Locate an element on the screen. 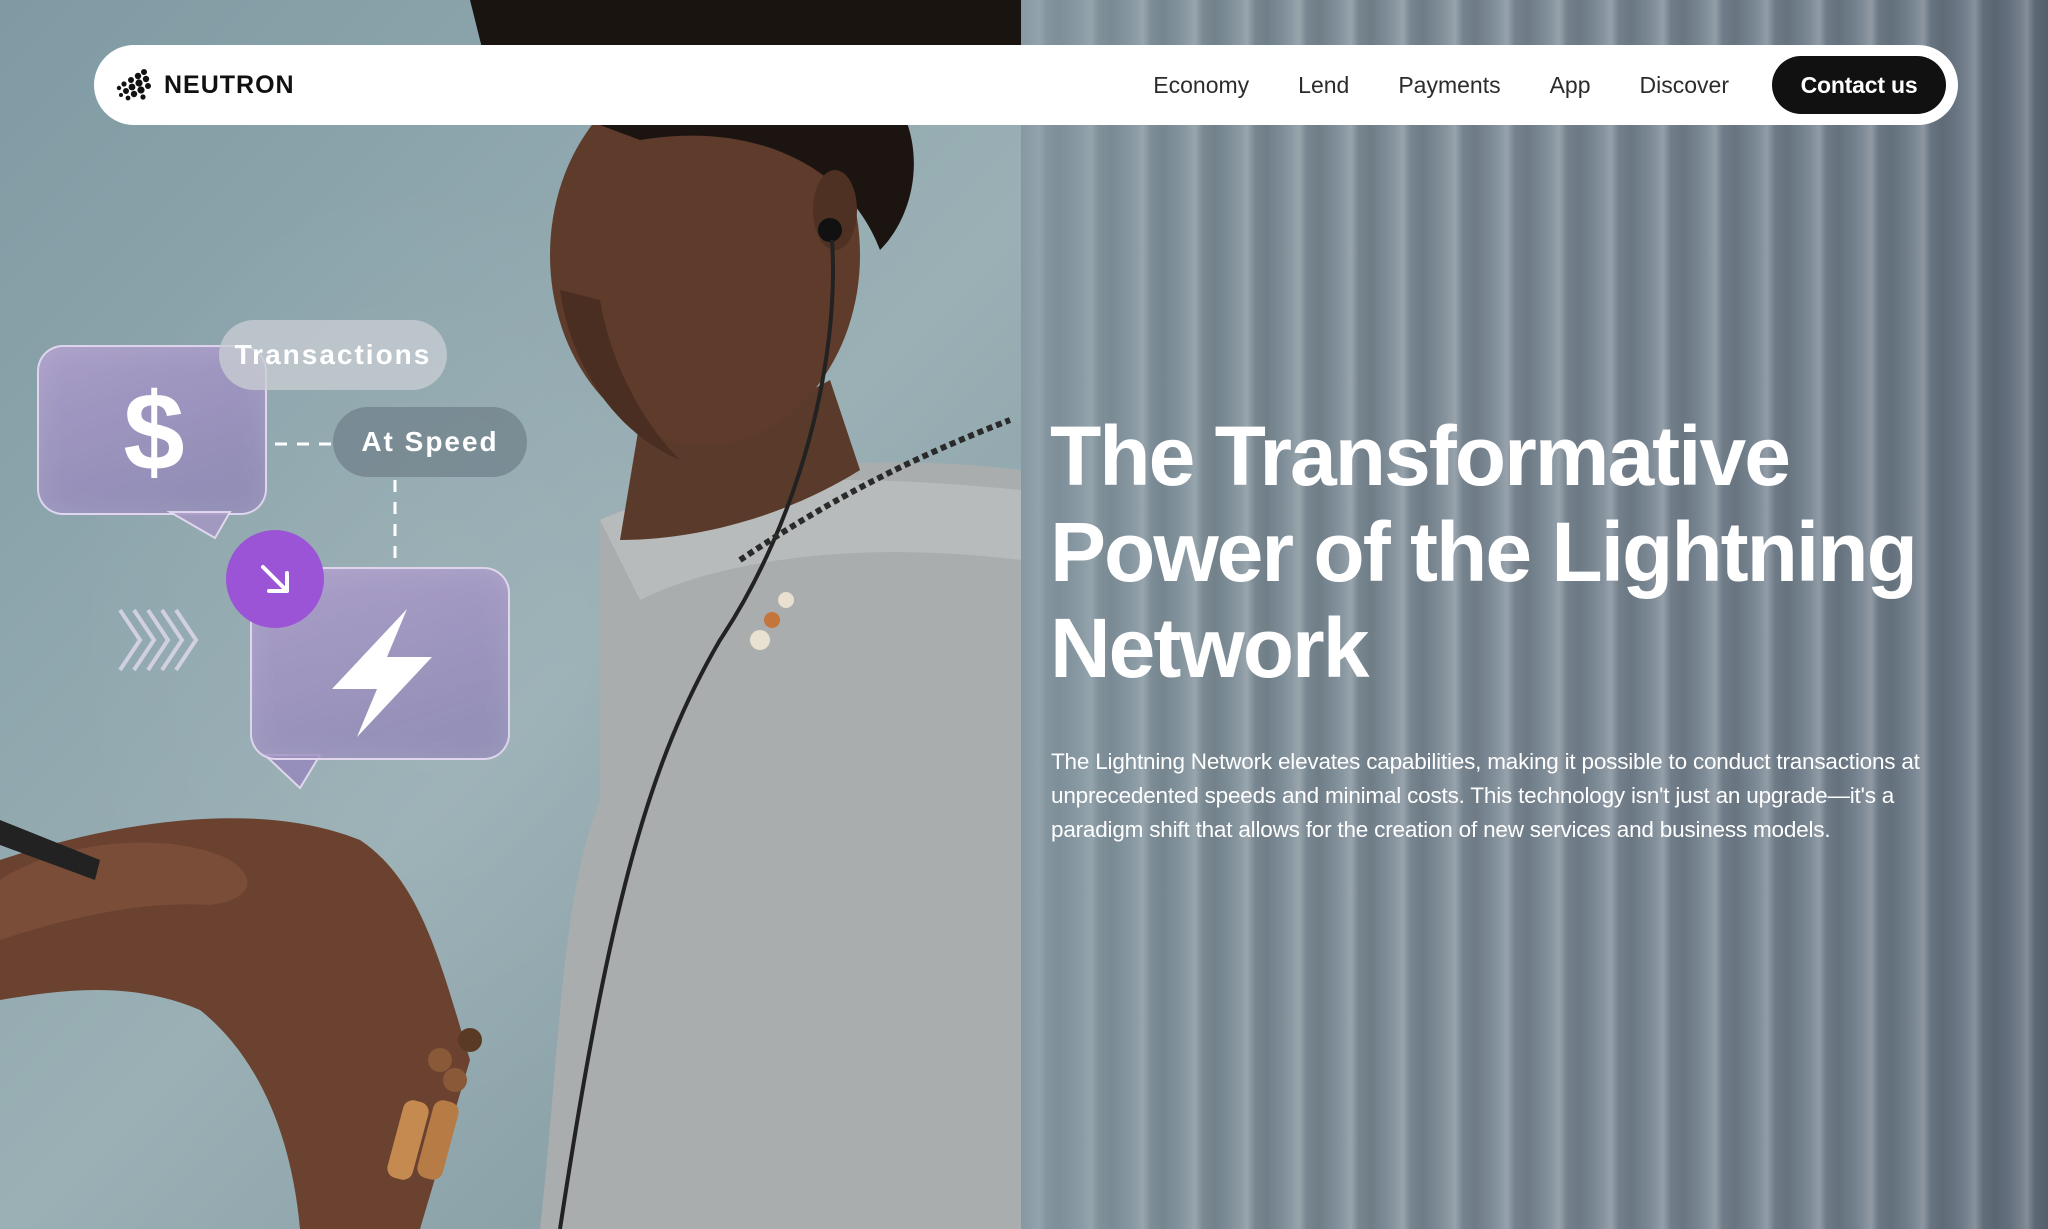 This screenshot has height=1229, width=2048. arrow-badge is located at coordinates (275, 579).